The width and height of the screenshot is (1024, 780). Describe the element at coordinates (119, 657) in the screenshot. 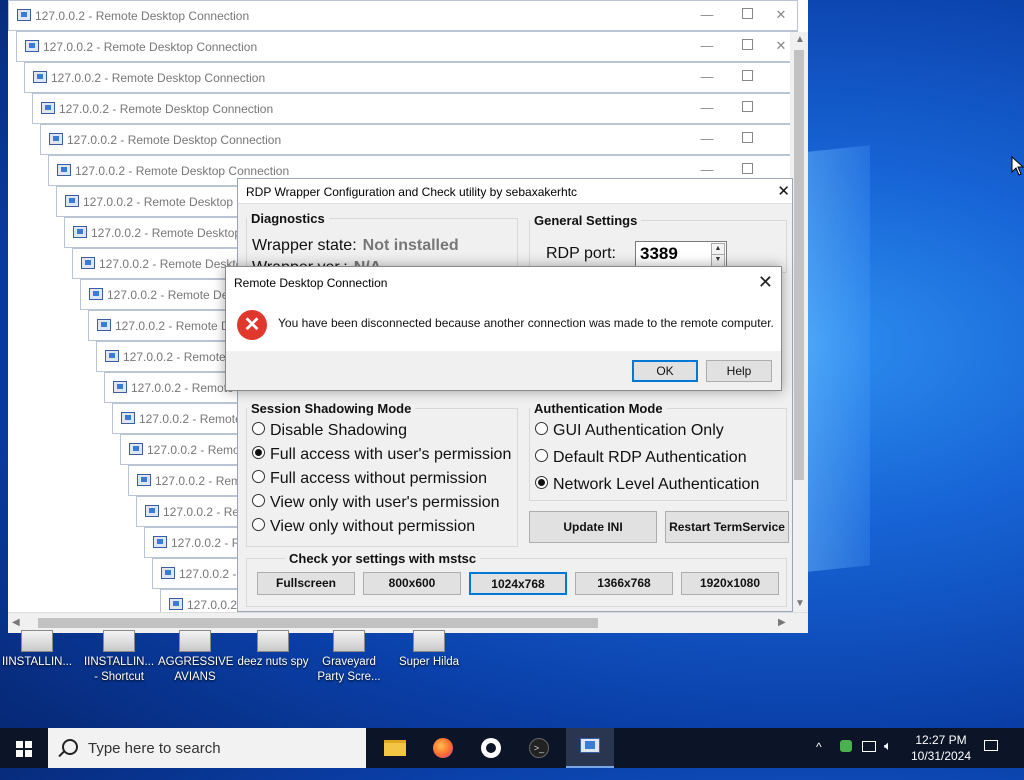

I see `desktop-icon: IINSTALLIN... - Shortcut` at that location.